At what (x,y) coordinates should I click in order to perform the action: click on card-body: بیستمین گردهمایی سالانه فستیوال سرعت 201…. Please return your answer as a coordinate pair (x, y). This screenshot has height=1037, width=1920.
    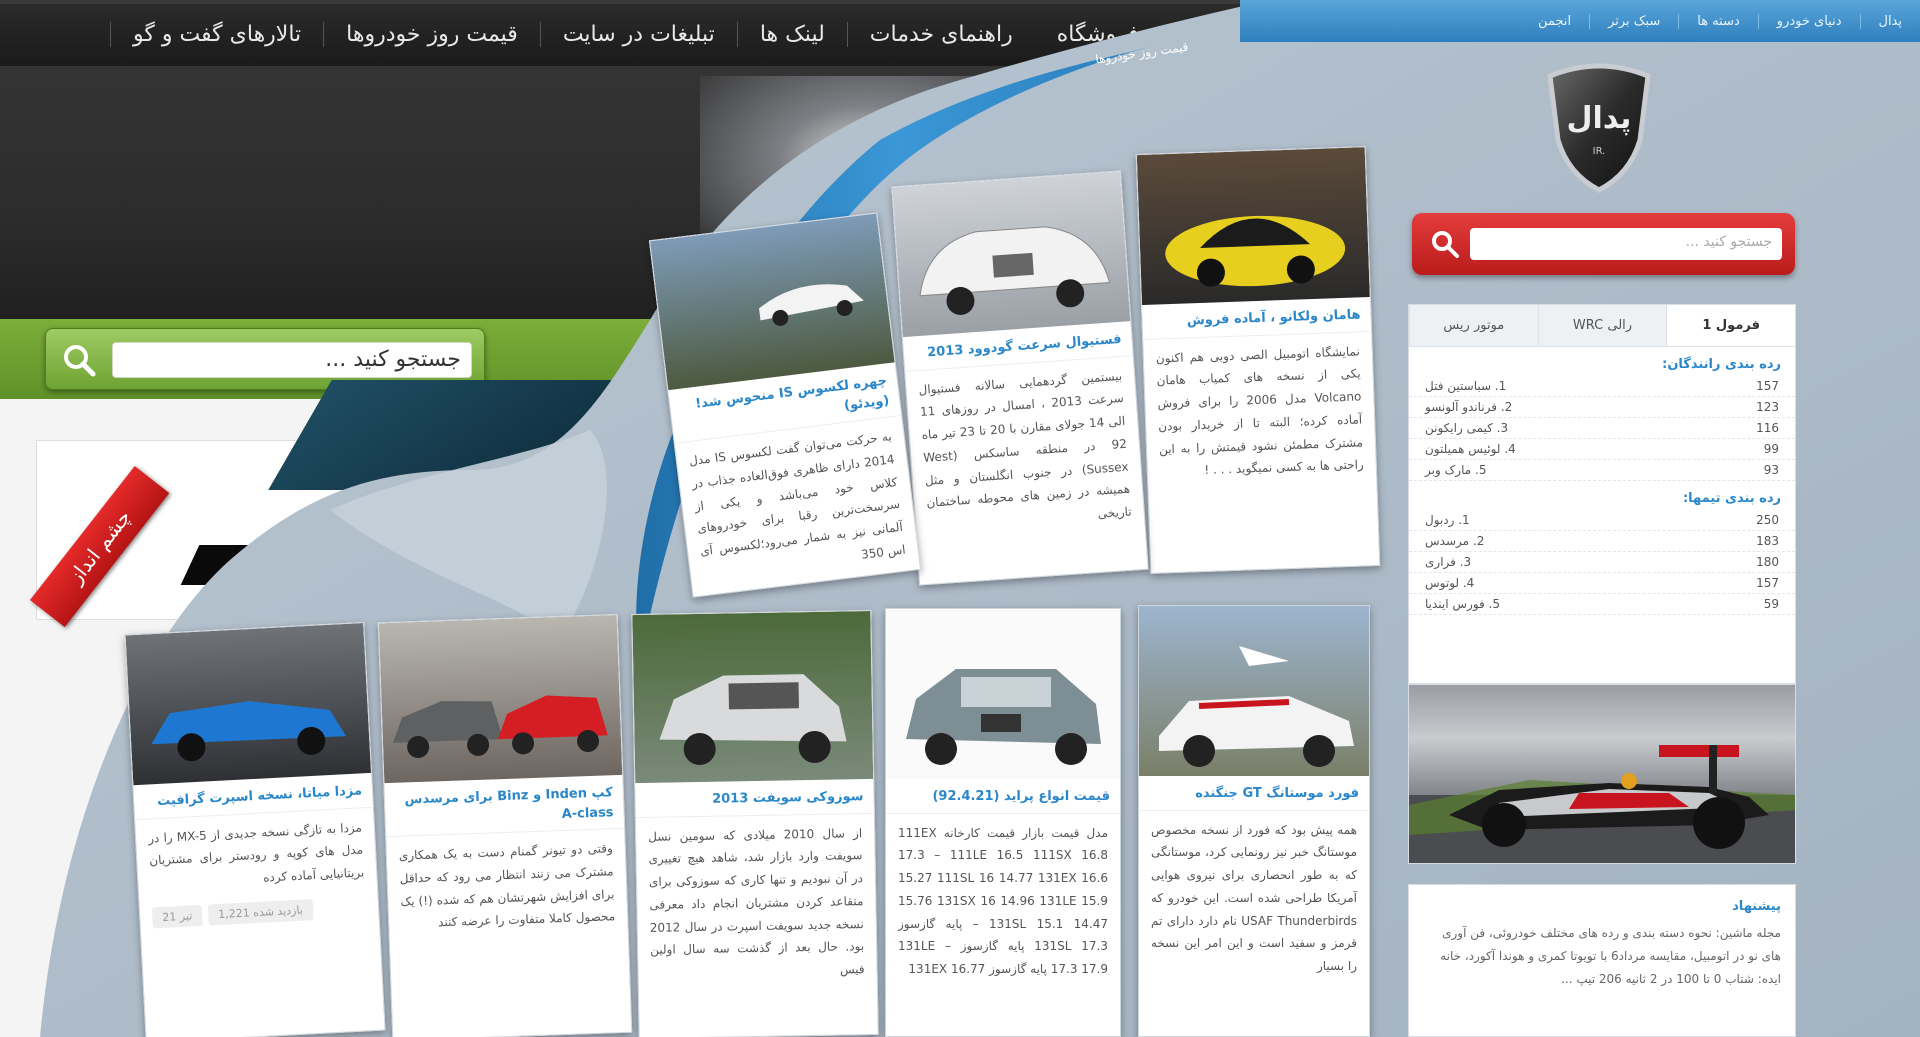
    Looking at the image, I should click on (1025, 445).